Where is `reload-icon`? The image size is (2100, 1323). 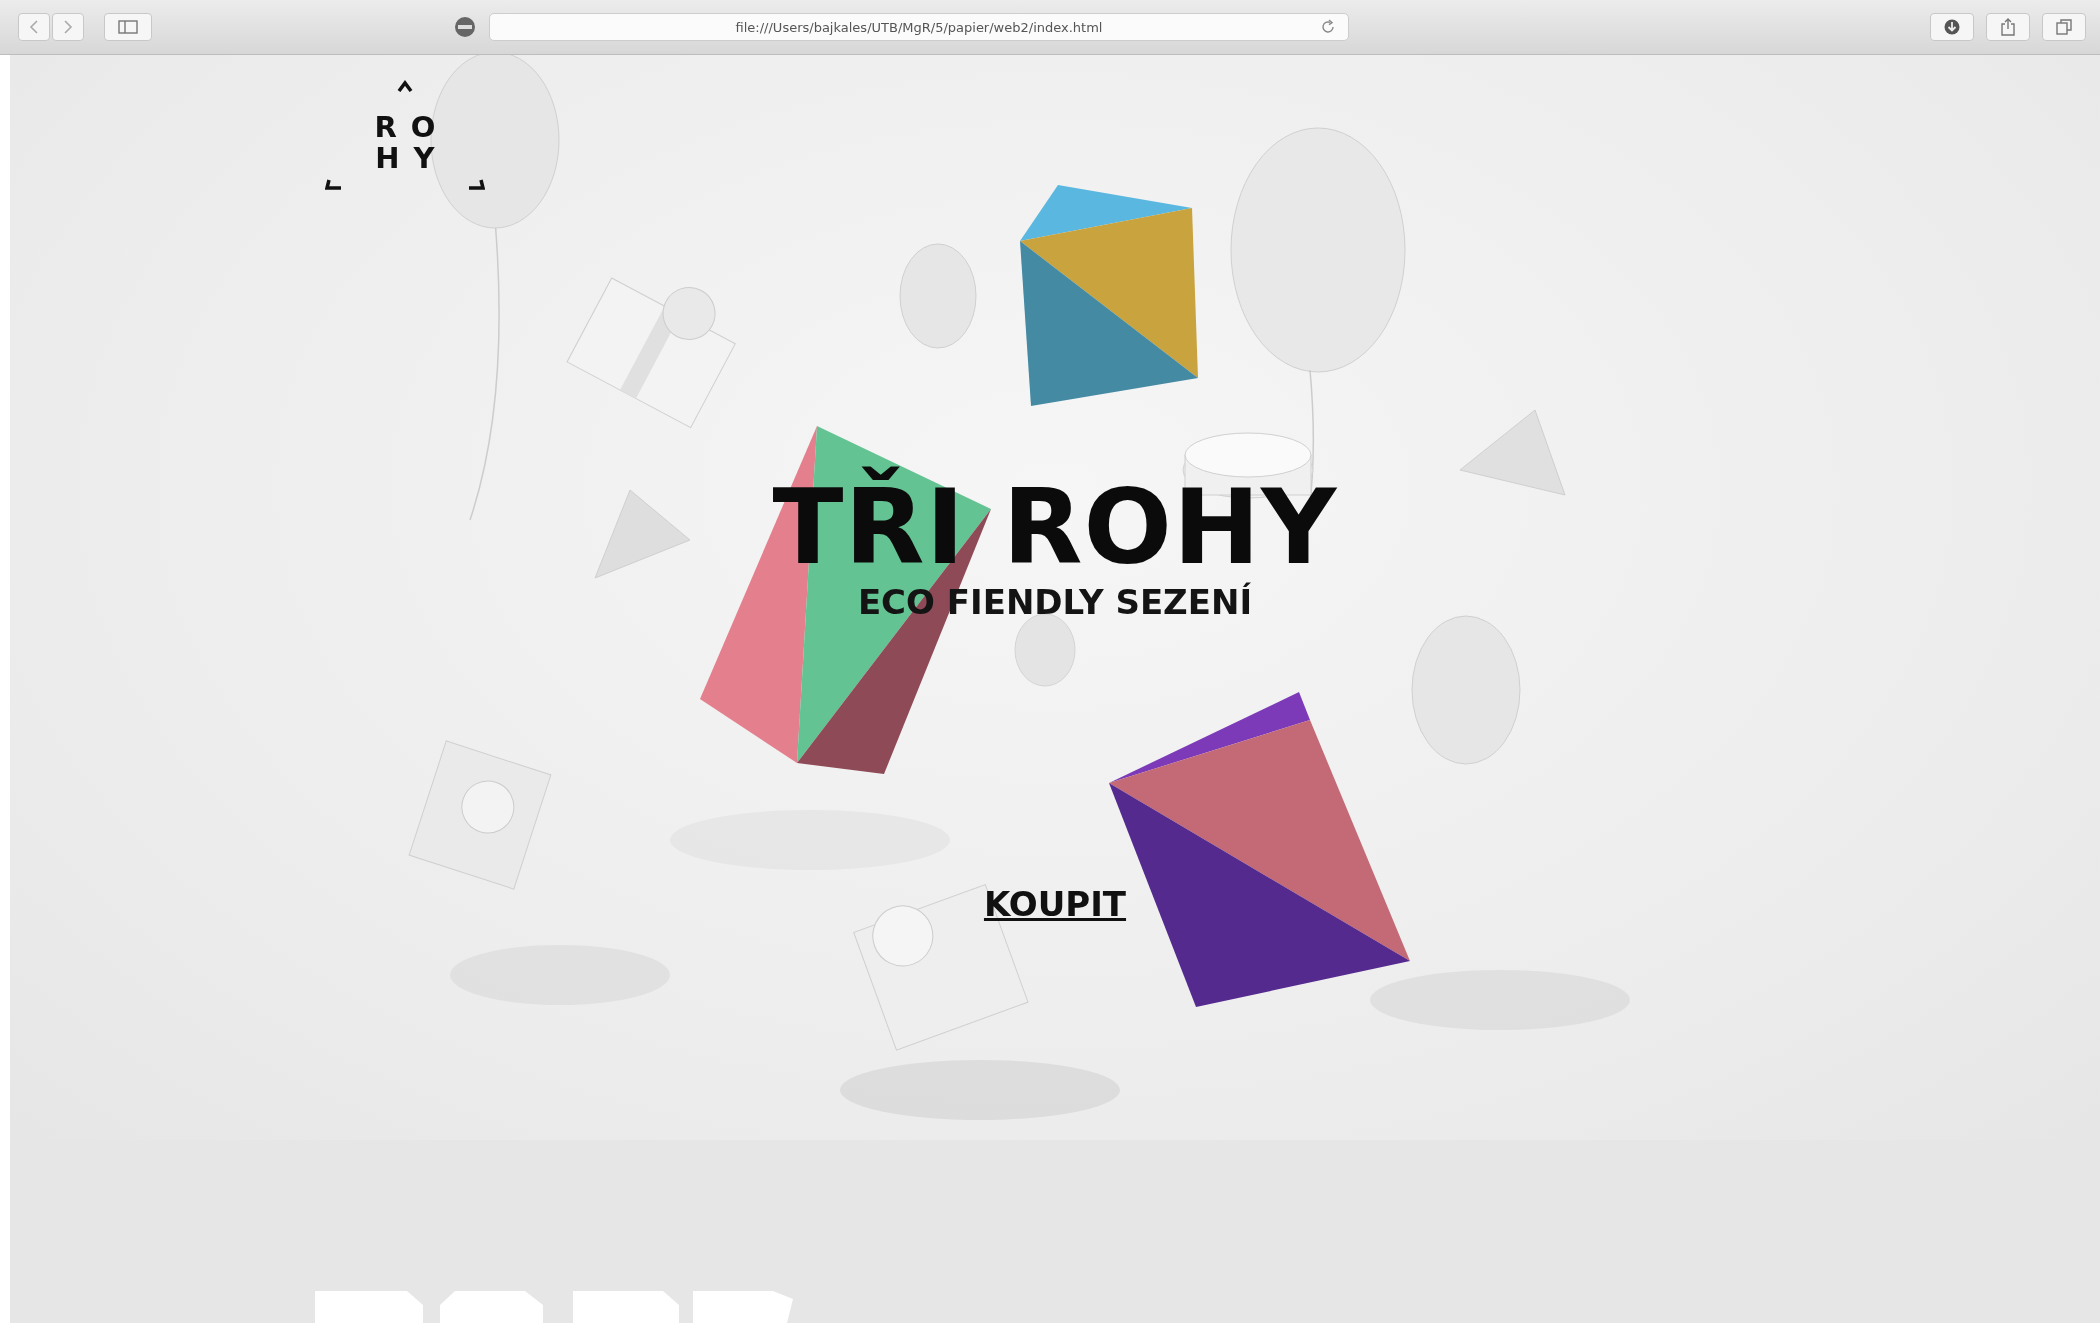 reload-icon is located at coordinates (1328, 27).